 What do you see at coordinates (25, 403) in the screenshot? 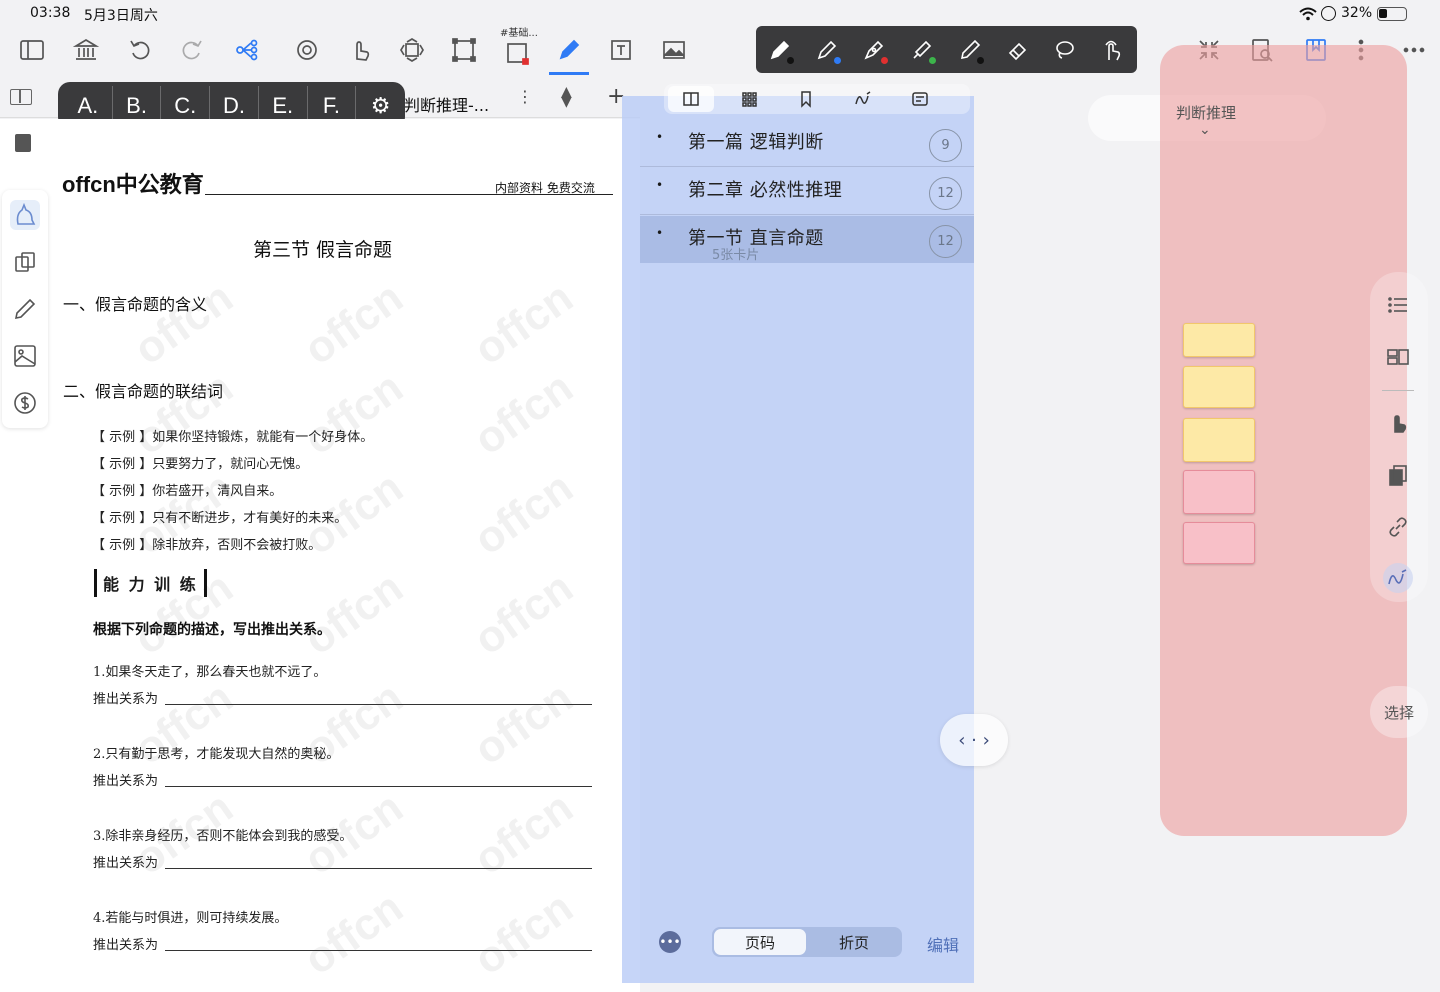
I see `dollar-icon` at bounding box center [25, 403].